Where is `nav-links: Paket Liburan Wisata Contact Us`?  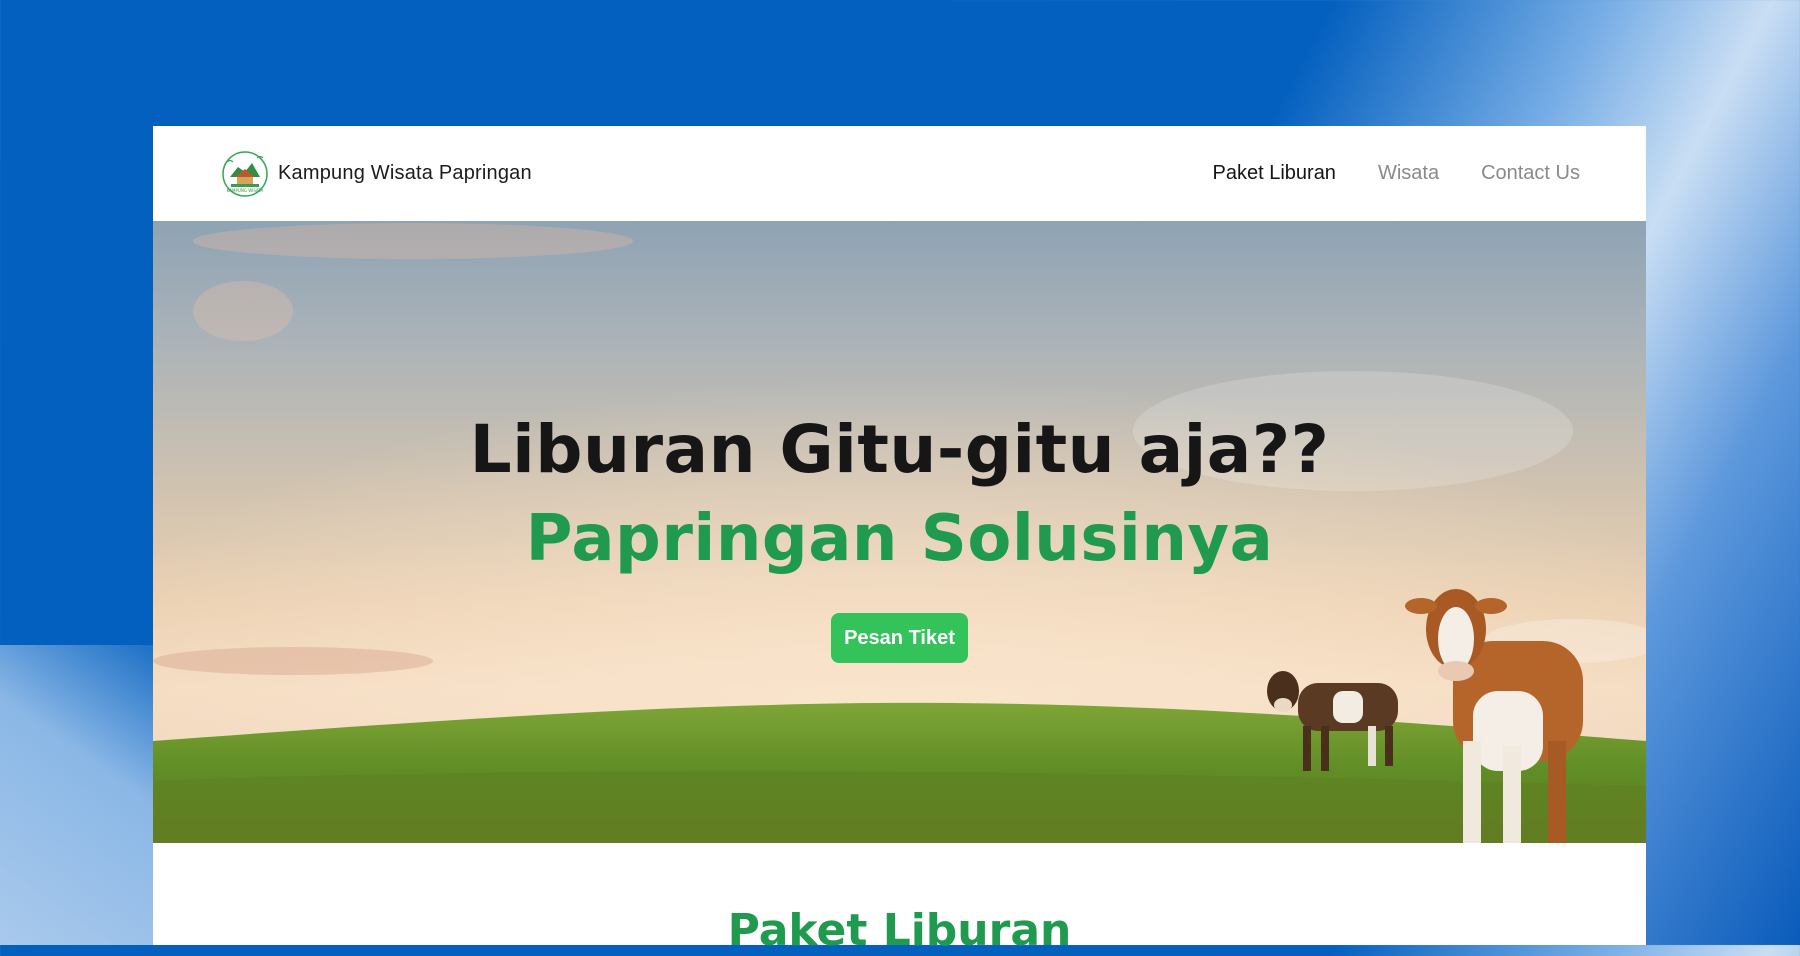
nav-links: Paket Liburan Wisata Contact Us is located at coordinates (1396, 173).